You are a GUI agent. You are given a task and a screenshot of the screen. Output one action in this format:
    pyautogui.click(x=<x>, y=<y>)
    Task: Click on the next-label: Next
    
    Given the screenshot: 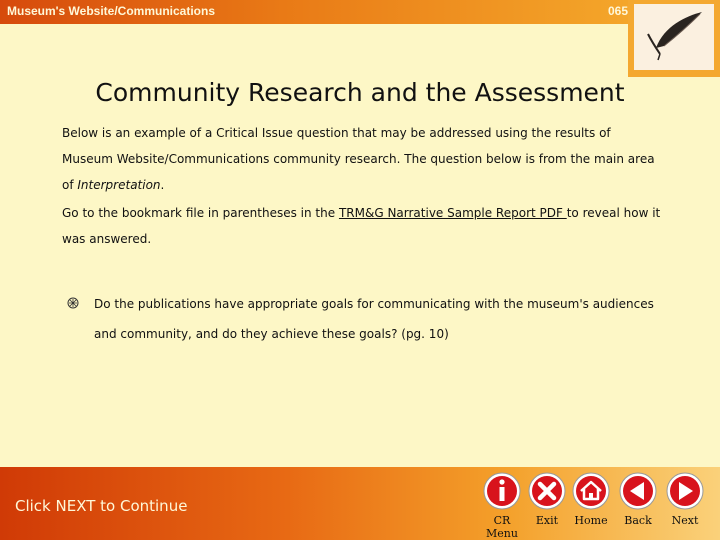 What is the action you would take?
    pyautogui.click(x=685, y=520)
    